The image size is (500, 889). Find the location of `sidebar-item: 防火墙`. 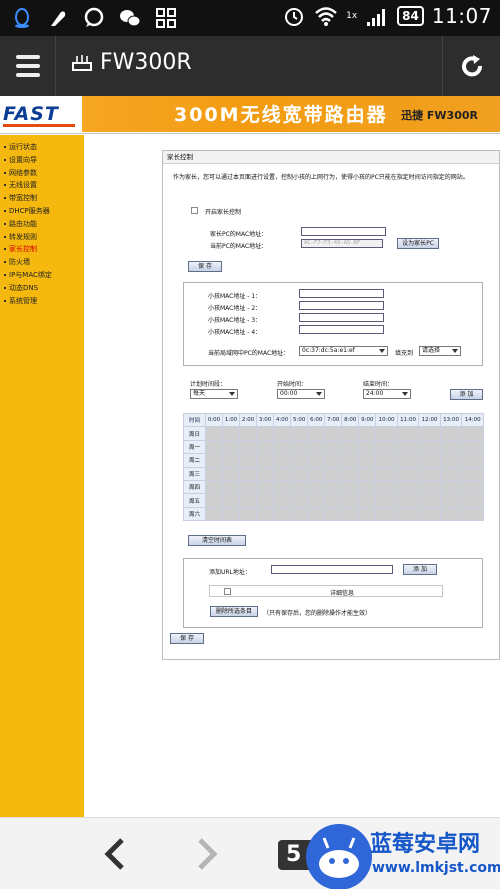

sidebar-item: 防火墙 is located at coordinates (26, 262).